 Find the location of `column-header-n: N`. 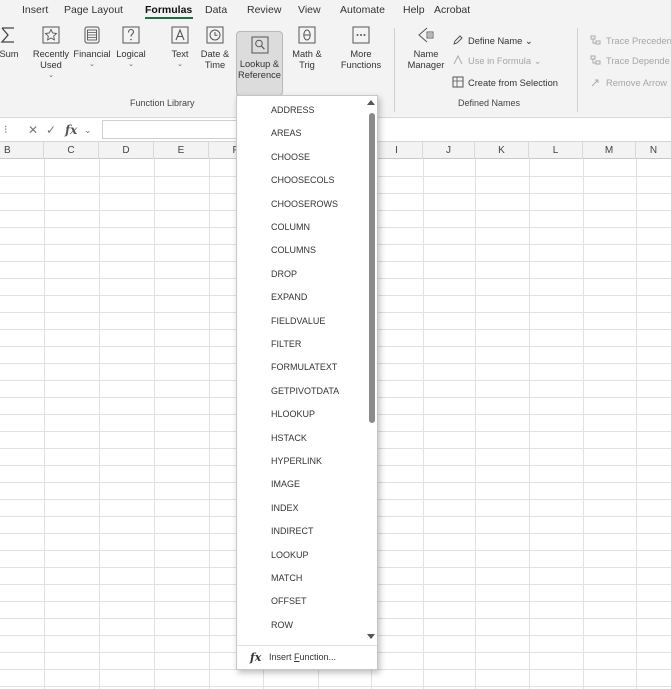

column-header-n: N is located at coordinates (653, 150).